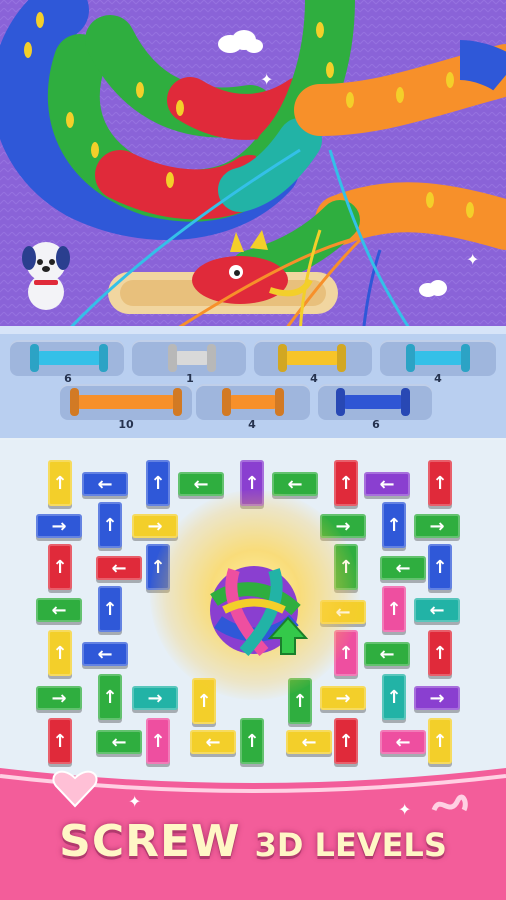 This screenshot has height=900, width=506. Describe the element at coordinates (350, 845) in the screenshot. I see `headline-word2: 3D LEVELS` at that location.